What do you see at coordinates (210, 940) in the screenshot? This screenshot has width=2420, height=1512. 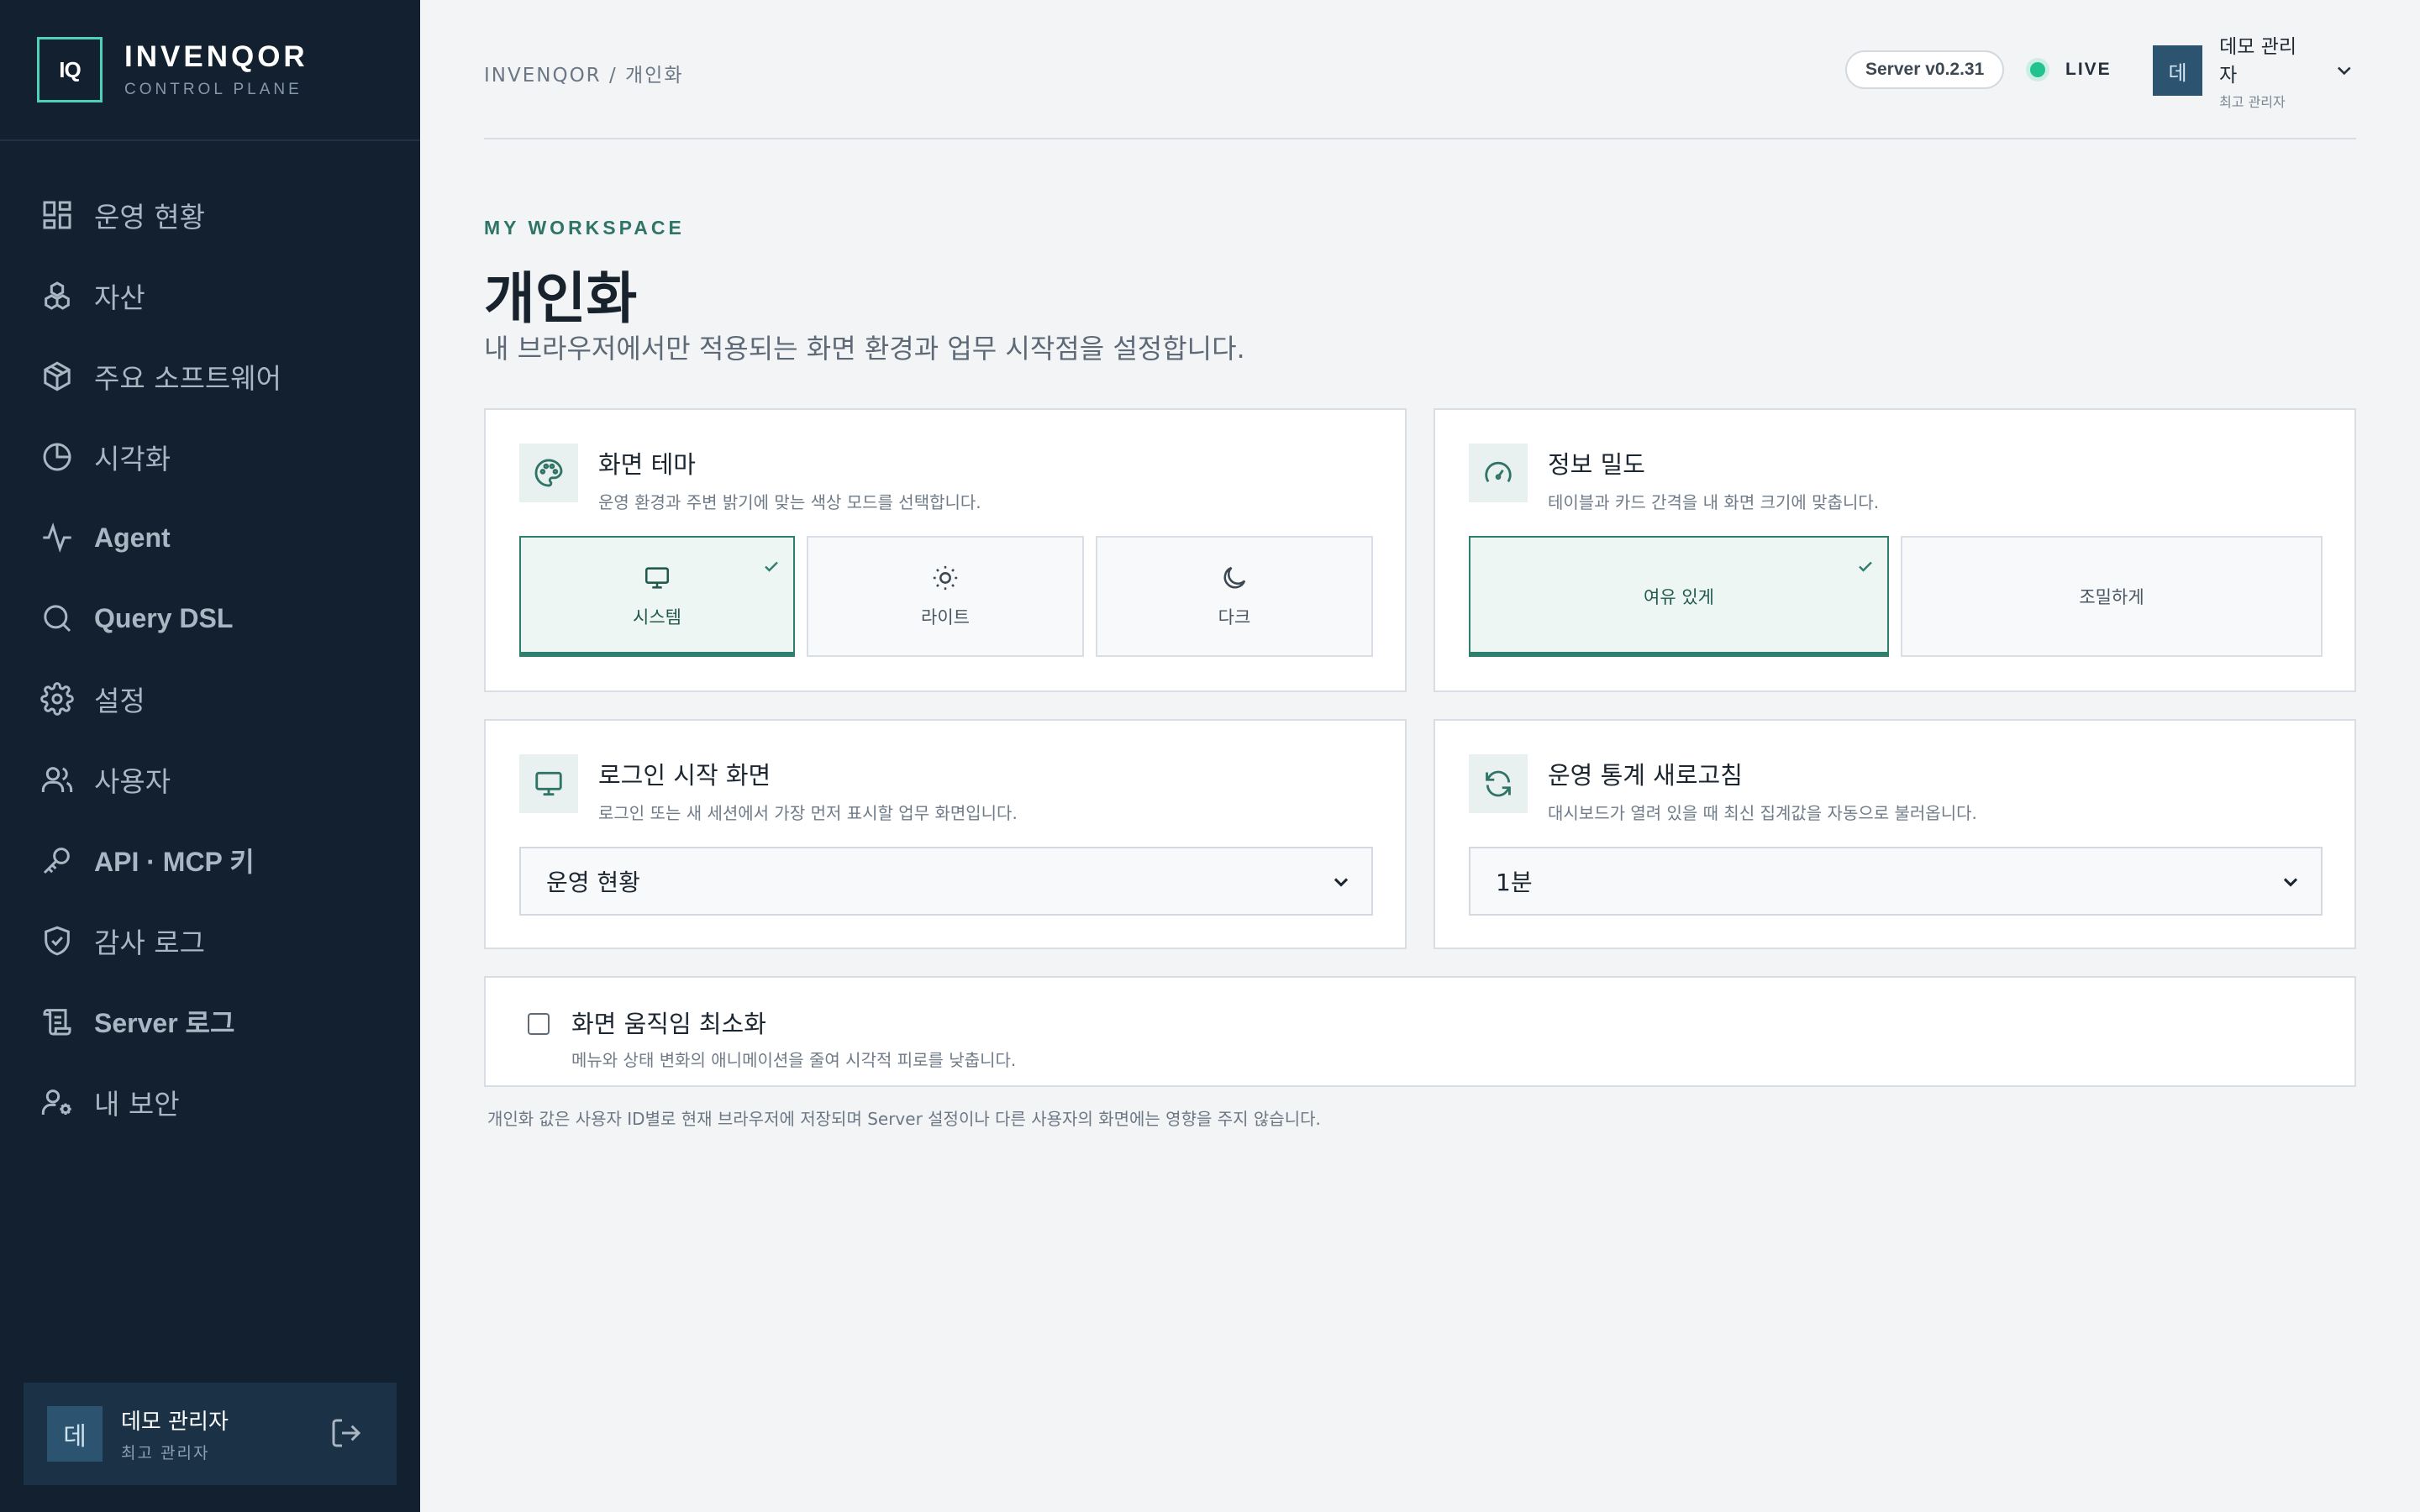 I see `sidebar-item-audit-log: 감사 로그` at bounding box center [210, 940].